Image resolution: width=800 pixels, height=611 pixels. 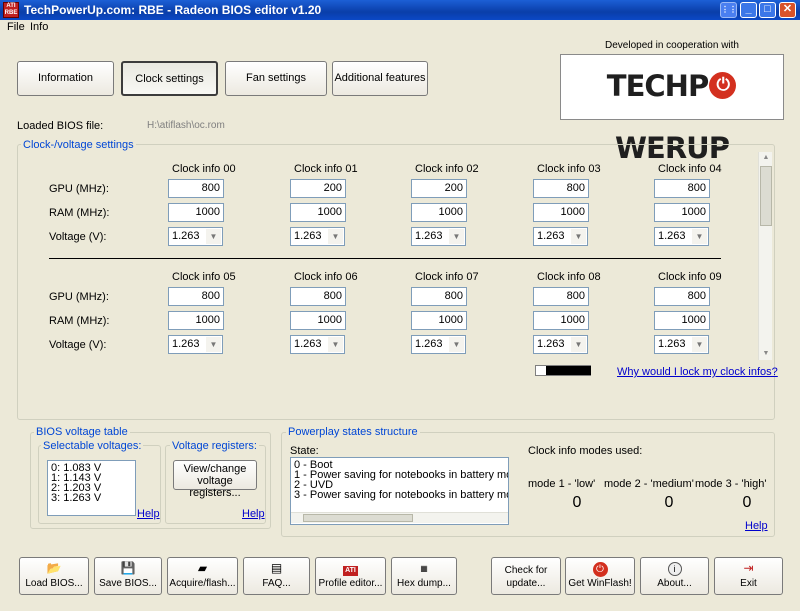 What do you see at coordinates (204, 169) in the screenshot?
I see `clock-info-header: Clock info 00` at bounding box center [204, 169].